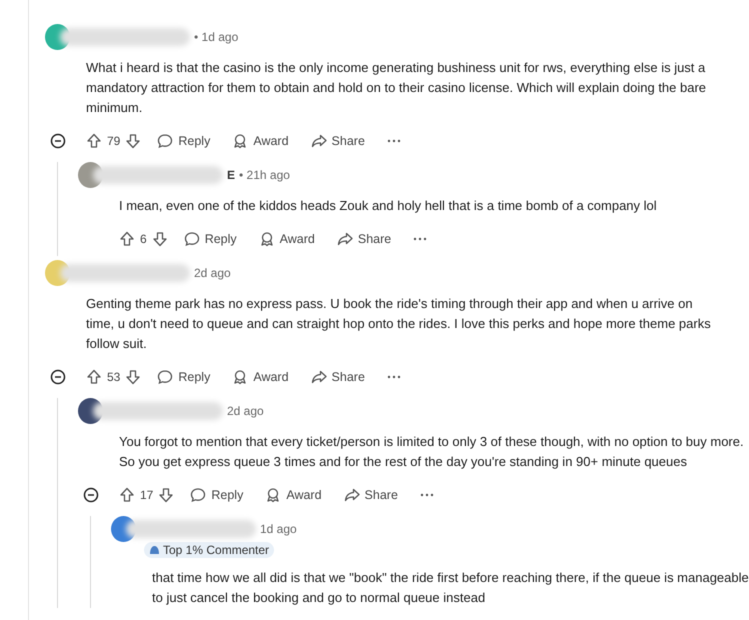  Describe the element at coordinates (388, 206) in the screenshot. I see `comment-text: I mean, even one of the kiddos heads Zouk and holy hell that is a time bomb of a company lol` at that location.